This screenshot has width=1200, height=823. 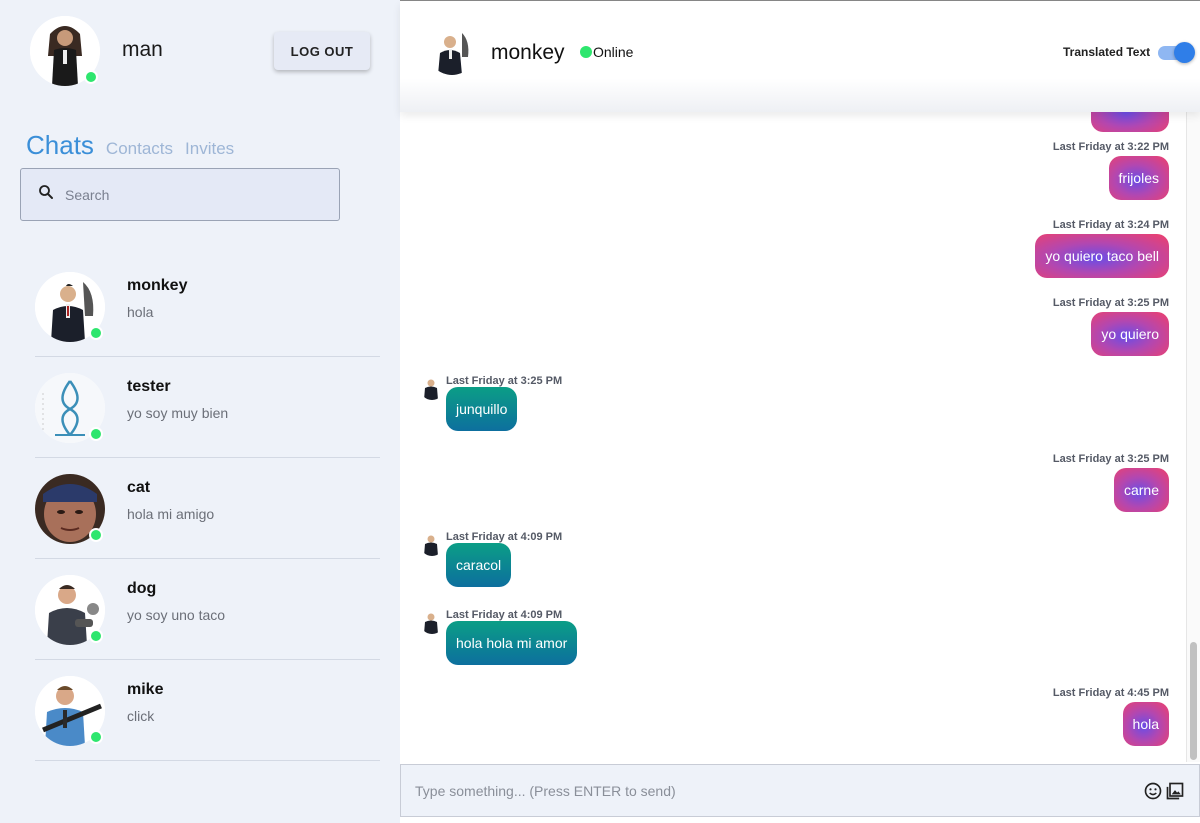 I want to click on search-box, so click(x=180, y=194).